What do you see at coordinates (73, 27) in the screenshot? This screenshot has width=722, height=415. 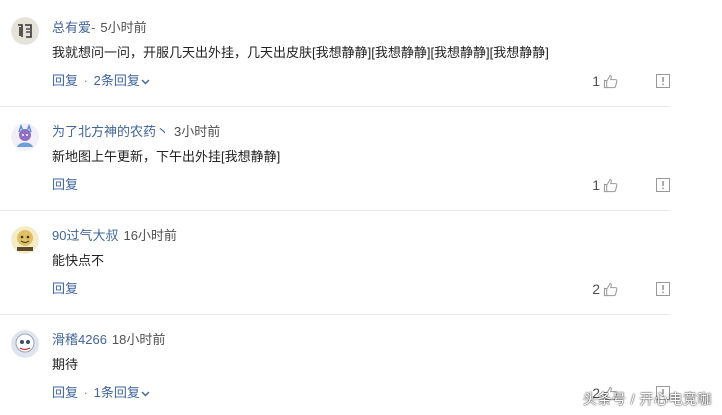 I see `username: 总有爱-` at bounding box center [73, 27].